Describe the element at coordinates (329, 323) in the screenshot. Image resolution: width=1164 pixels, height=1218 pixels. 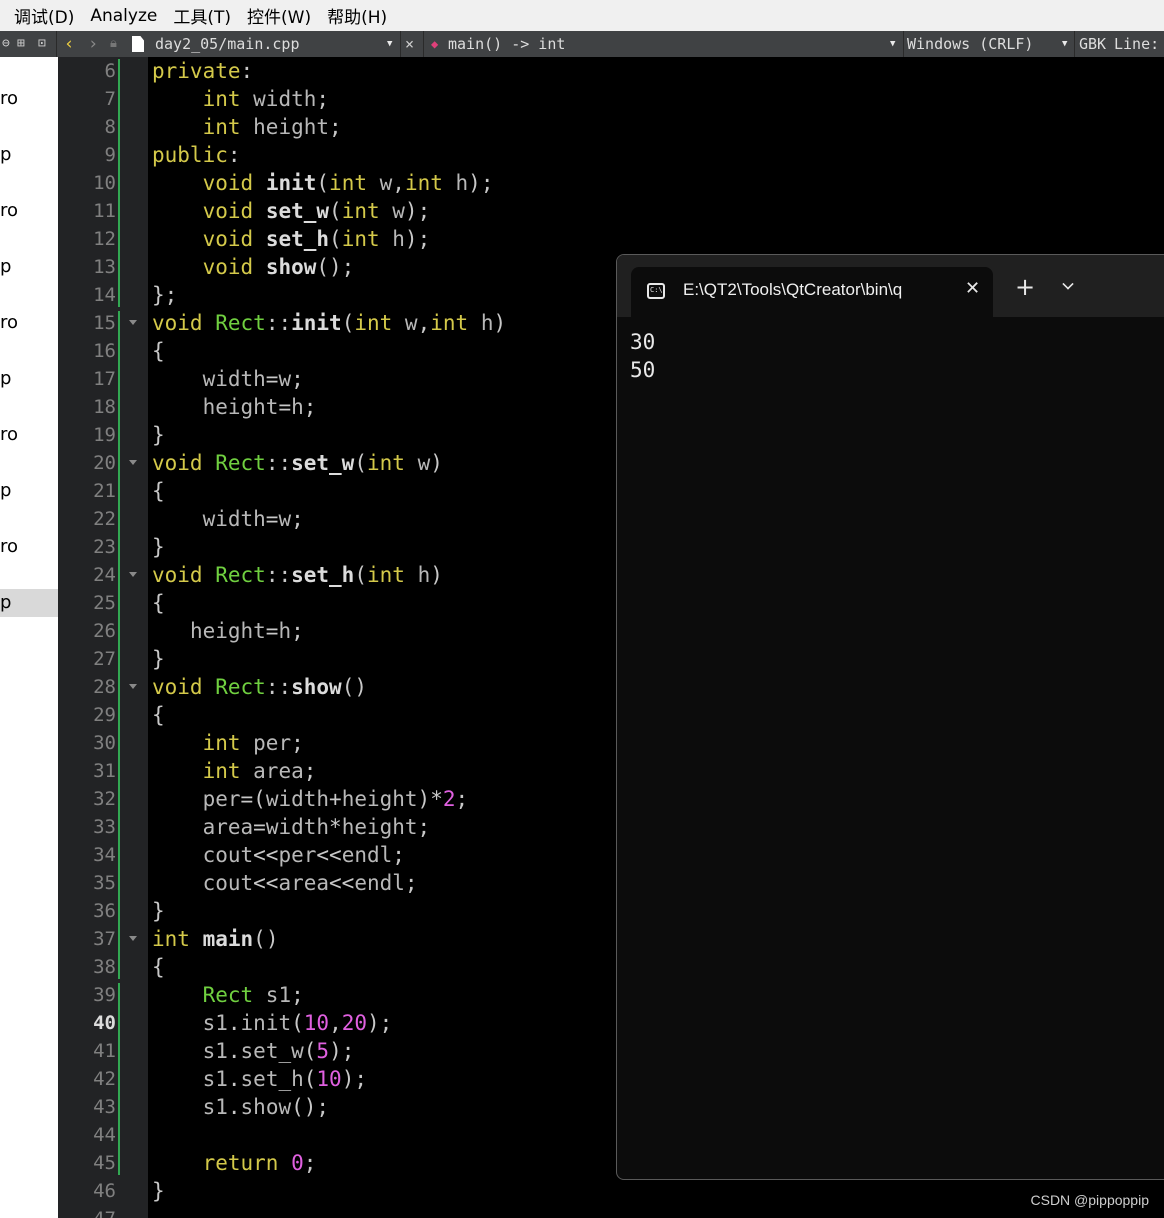
I see `code-line: void Rect::init(int w,int h)` at that location.